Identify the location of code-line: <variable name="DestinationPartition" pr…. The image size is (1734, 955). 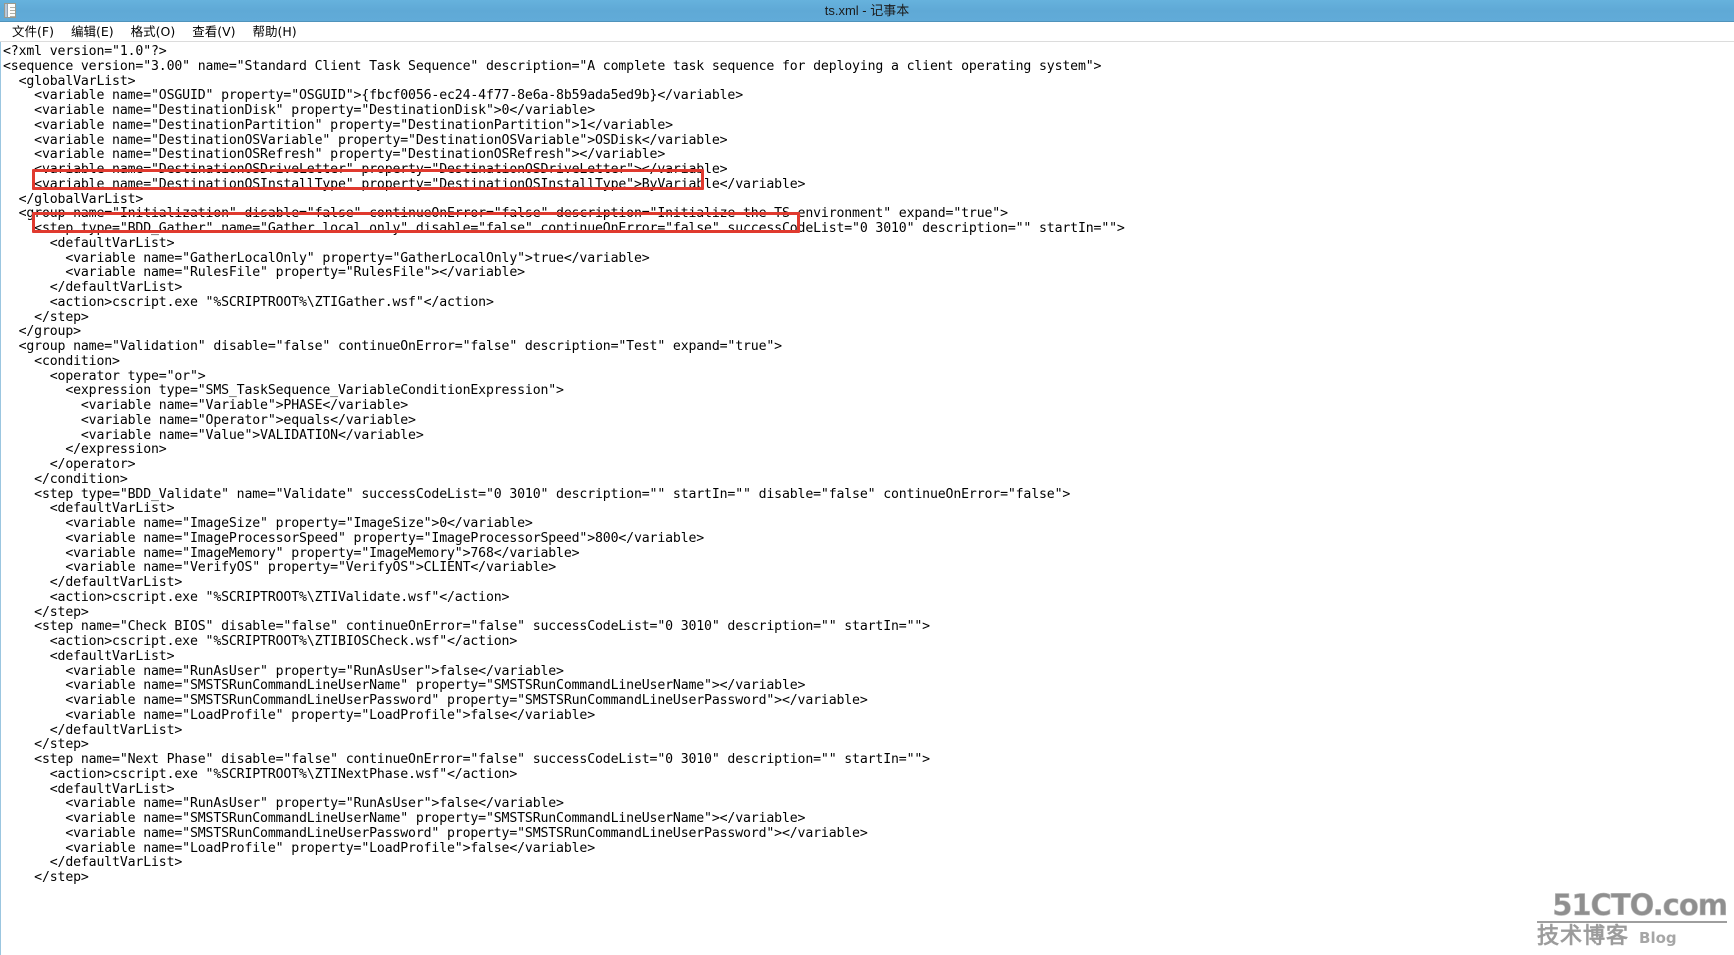
(338, 125).